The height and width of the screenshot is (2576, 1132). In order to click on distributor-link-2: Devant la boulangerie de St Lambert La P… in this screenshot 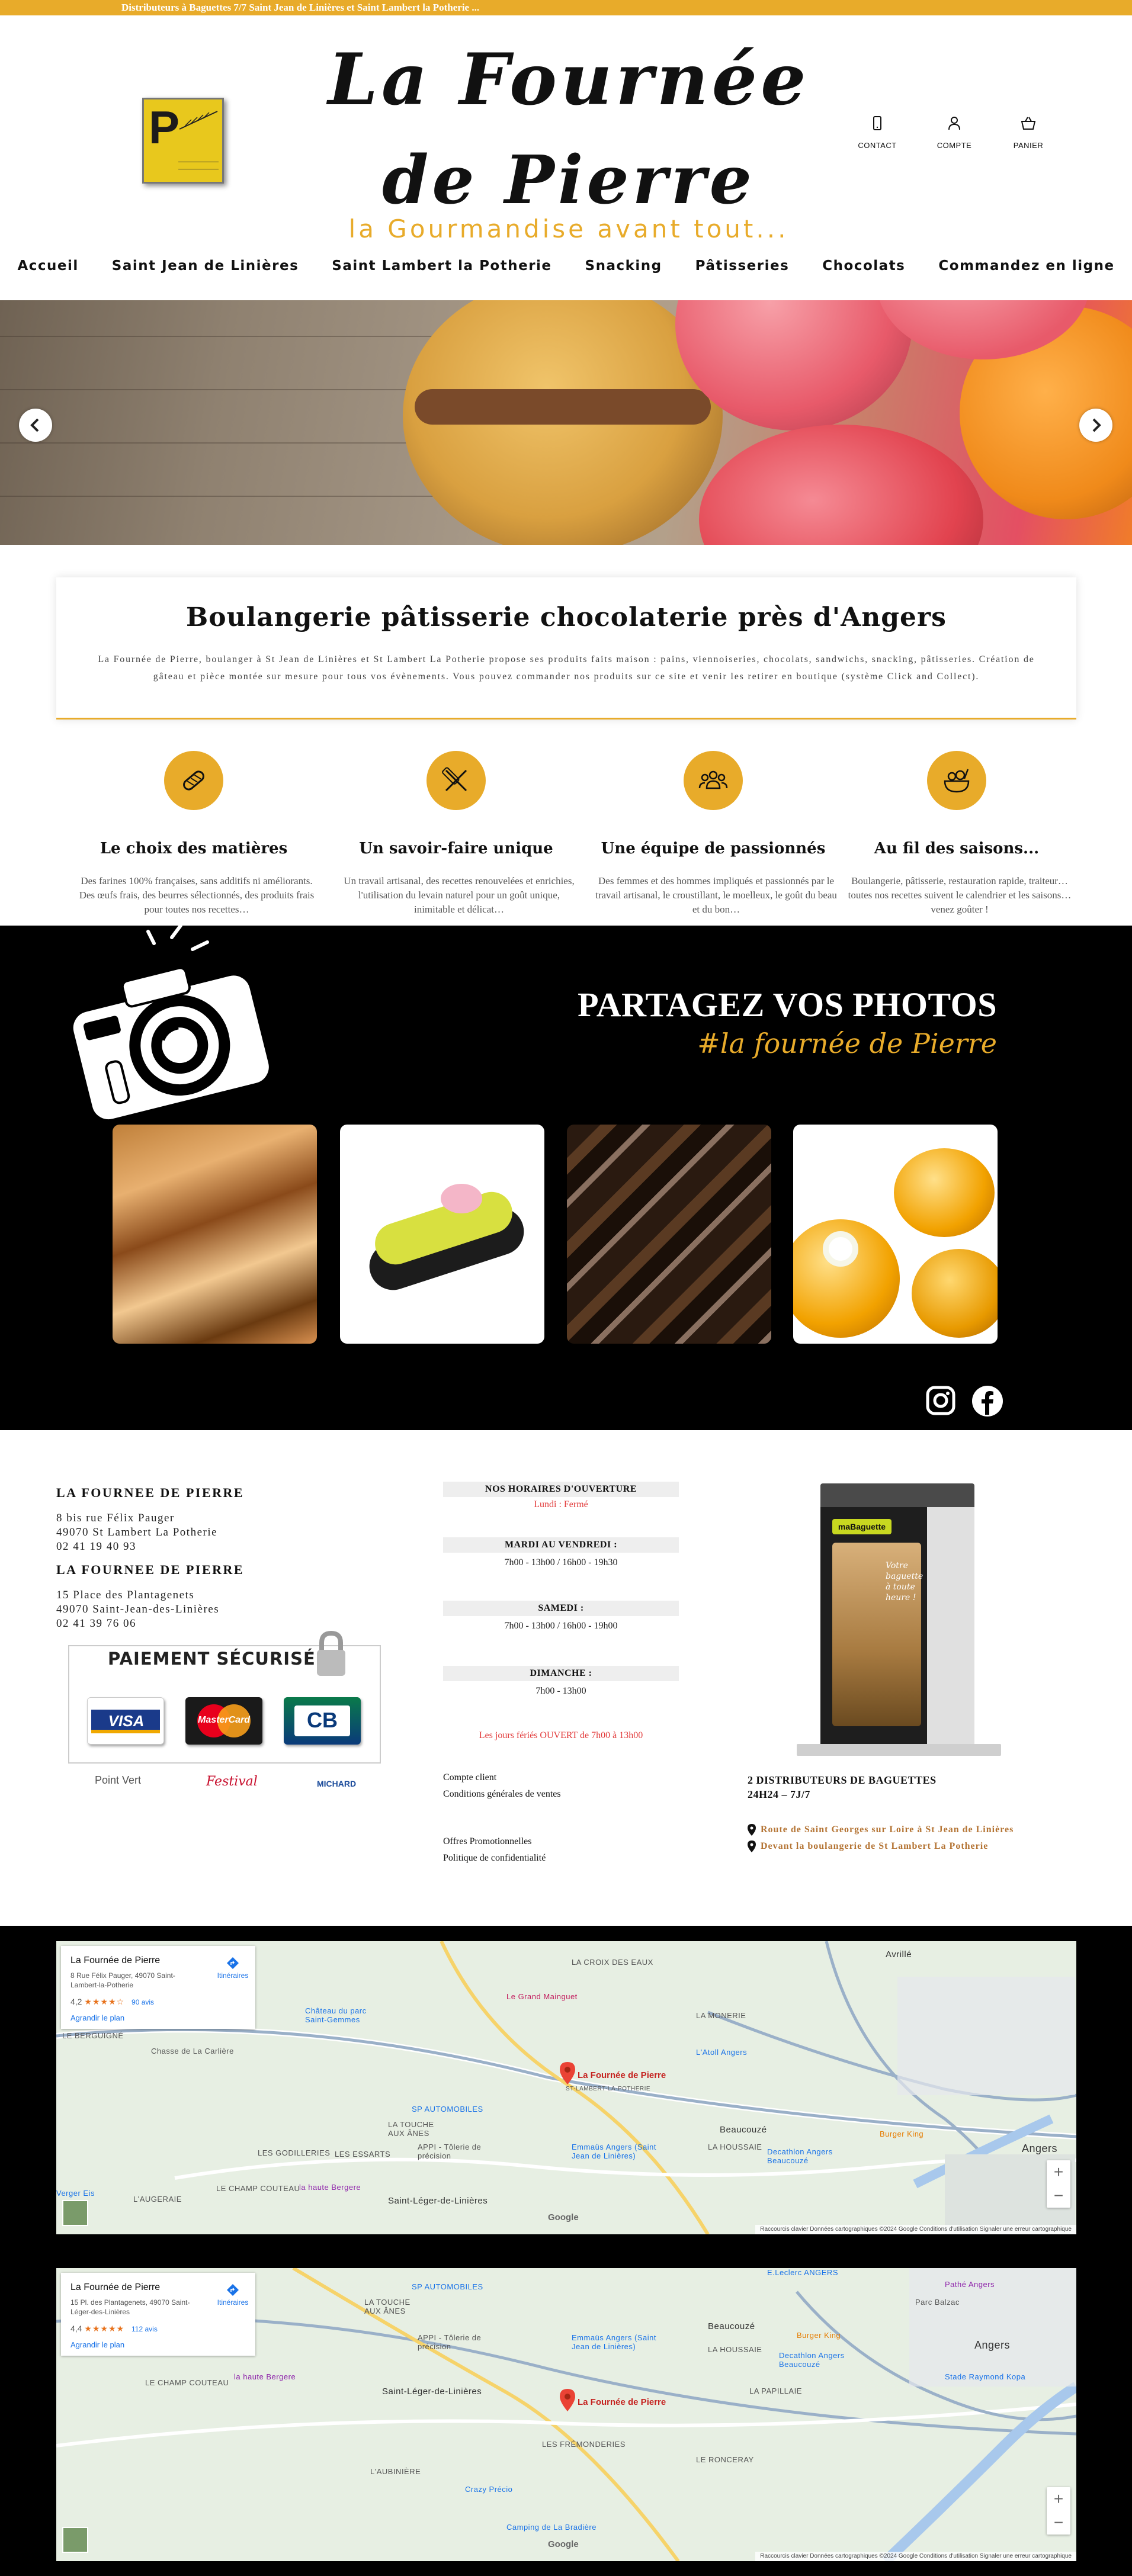, I will do `click(881, 1846)`.